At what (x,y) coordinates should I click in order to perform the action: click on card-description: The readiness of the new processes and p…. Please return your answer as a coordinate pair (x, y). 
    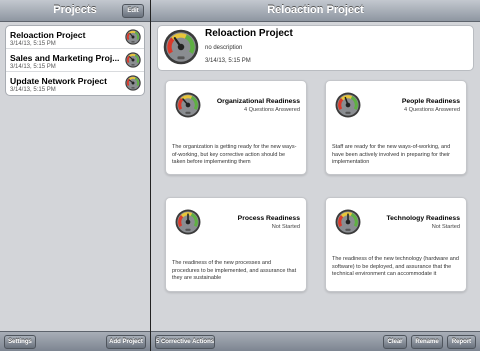
    Looking at the image, I should click on (234, 271).